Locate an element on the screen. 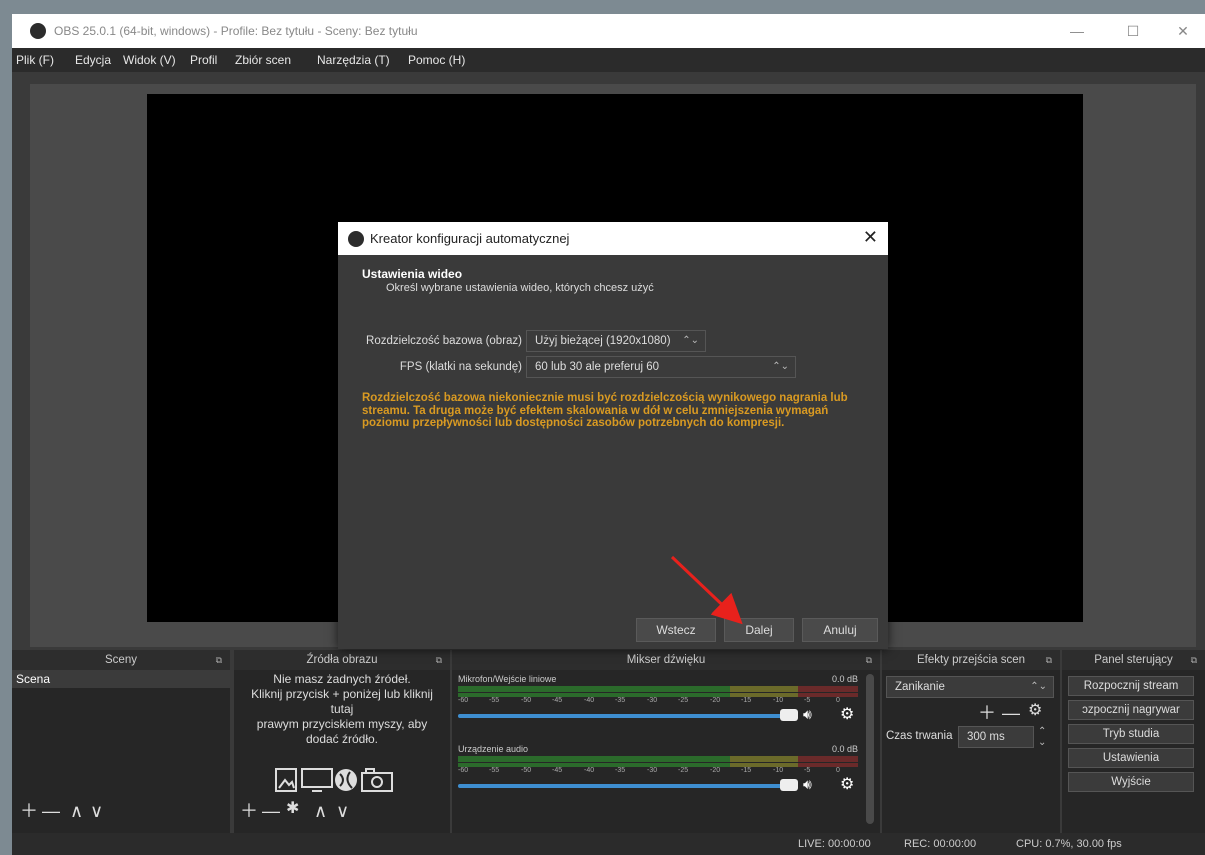 Image resolution: width=1205 pixels, height=855 pixels. mixer-title: Mikser dźwięku is located at coordinates (666, 660).